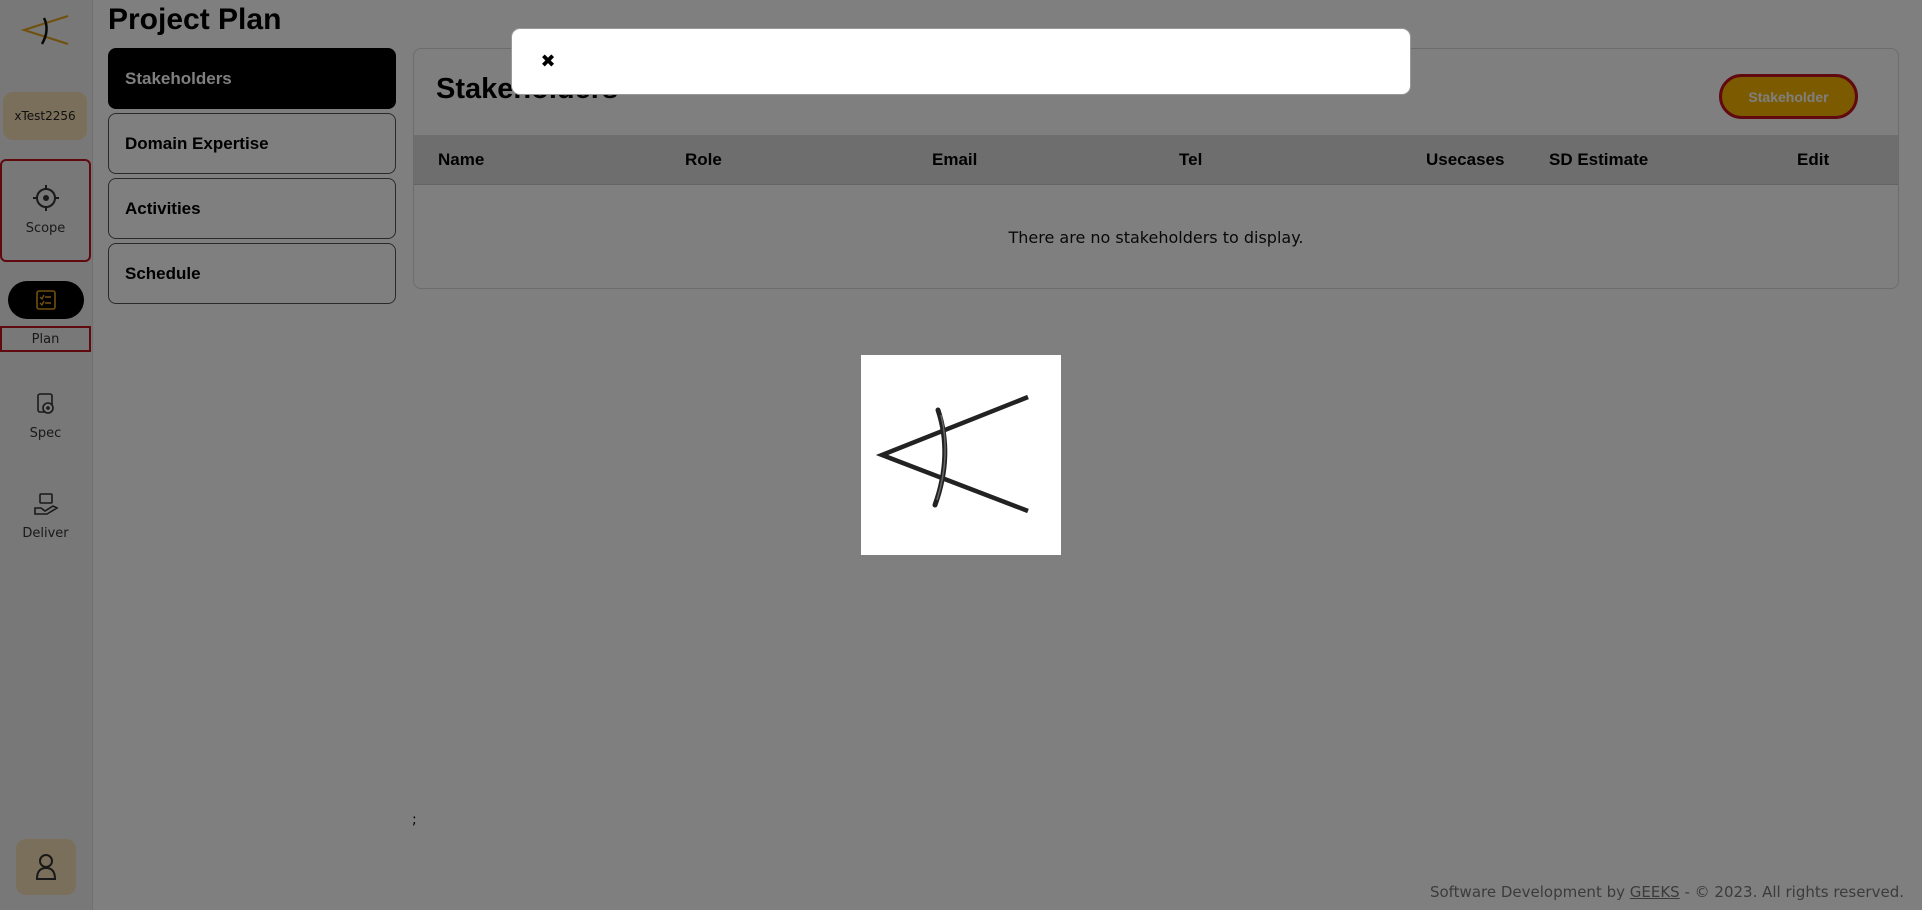 This screenshot has height=910, width=1922. I want to click on loading-logo, so click(961, 455).